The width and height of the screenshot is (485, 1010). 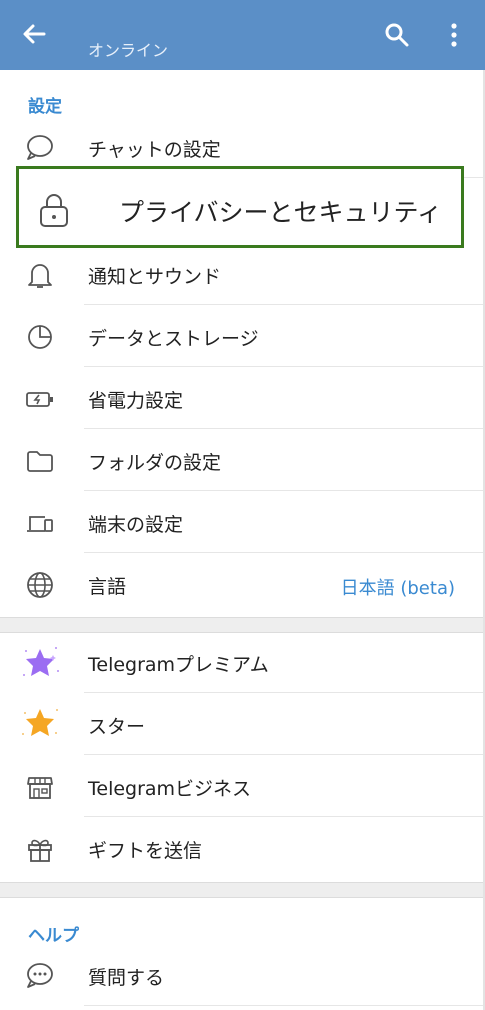 What do you see at coordinates (40, 461) in the screenshot?
I see `folder-icon` at bounding box center [40, 461].